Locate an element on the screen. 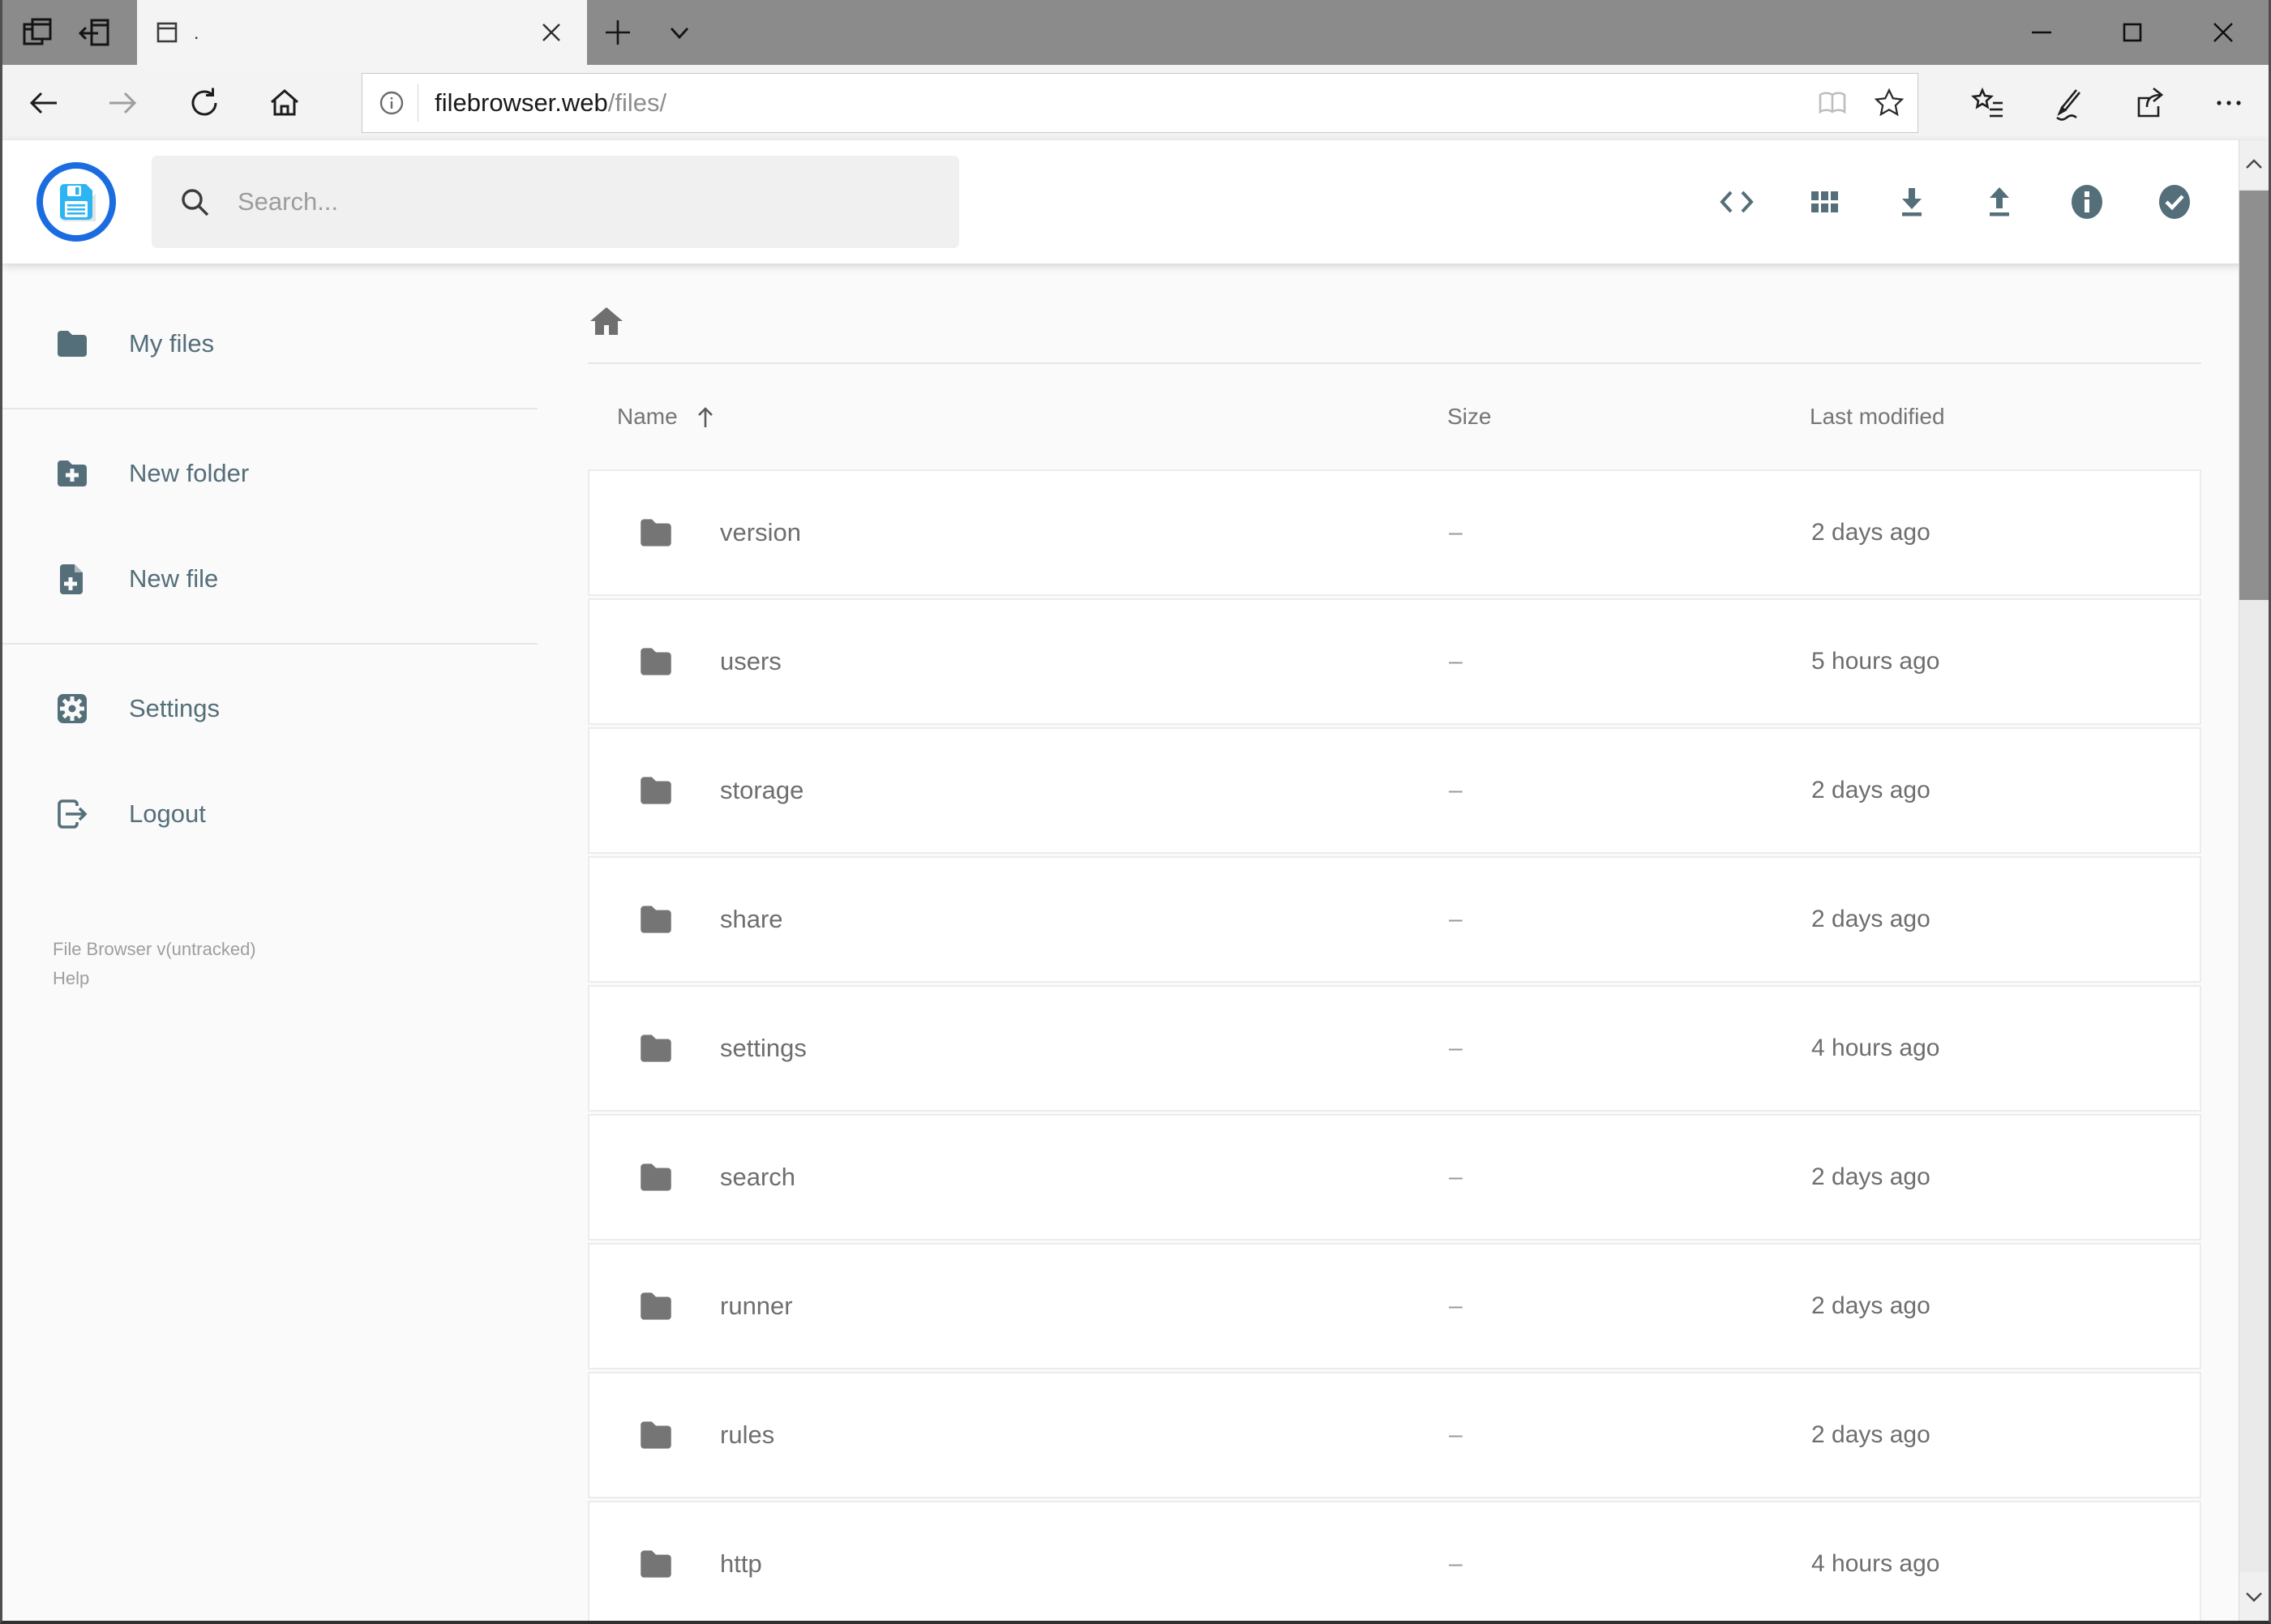 The width and height of the screenshot is (2271, 1624). table-row: settings – 4 hours ago is located at coordinates (1395, 1048).